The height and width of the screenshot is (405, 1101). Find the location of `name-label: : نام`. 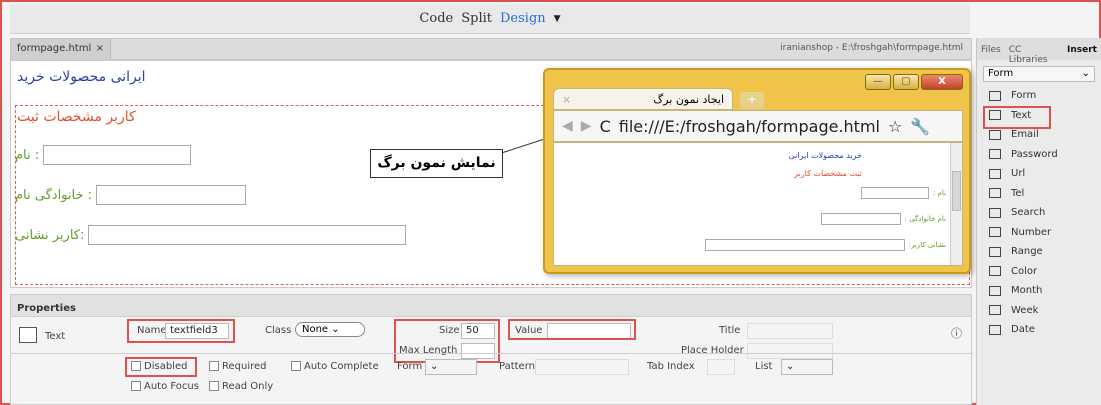

name-label: : نام is located at coordinates (27, 155).